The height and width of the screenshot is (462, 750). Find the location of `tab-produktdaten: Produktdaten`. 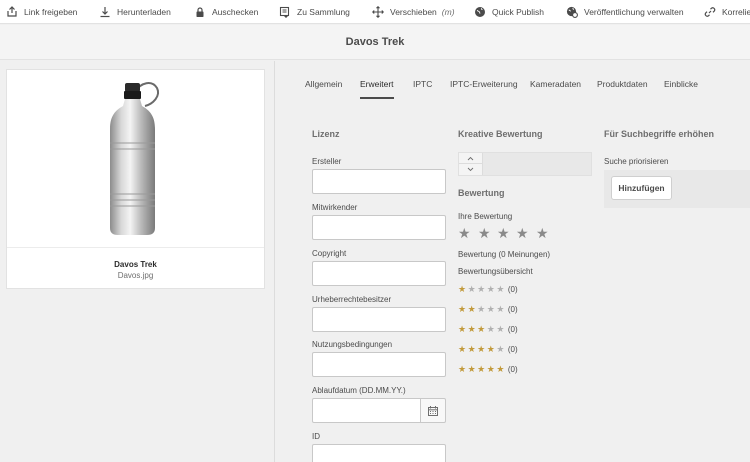

tab-produktdaten: Produktdaten is located at coordinates (622, 89).